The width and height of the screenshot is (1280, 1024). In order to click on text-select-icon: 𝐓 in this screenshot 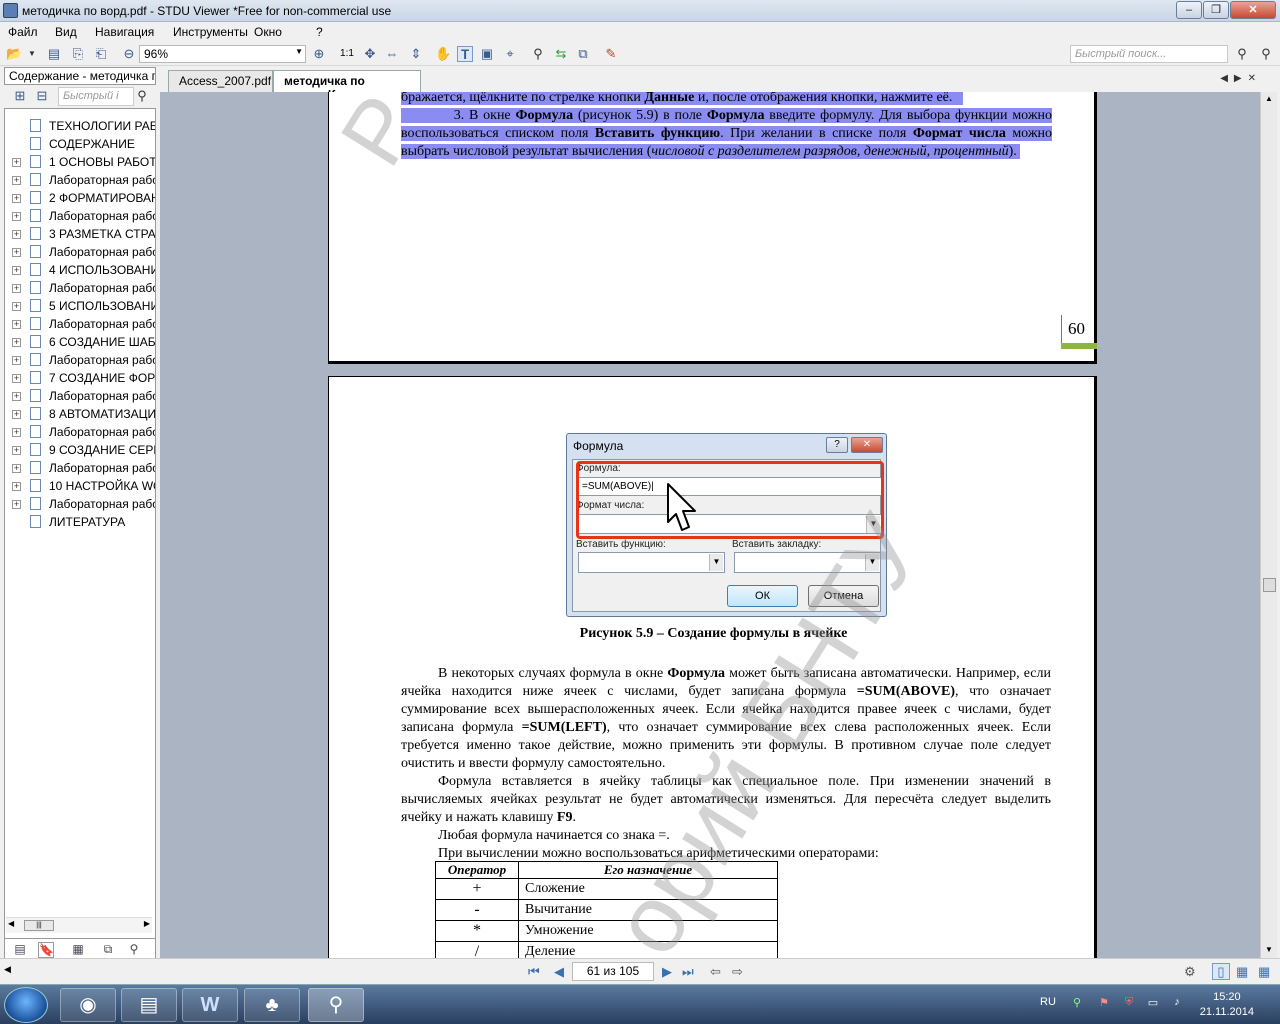, I will do `click(465, 54)`.